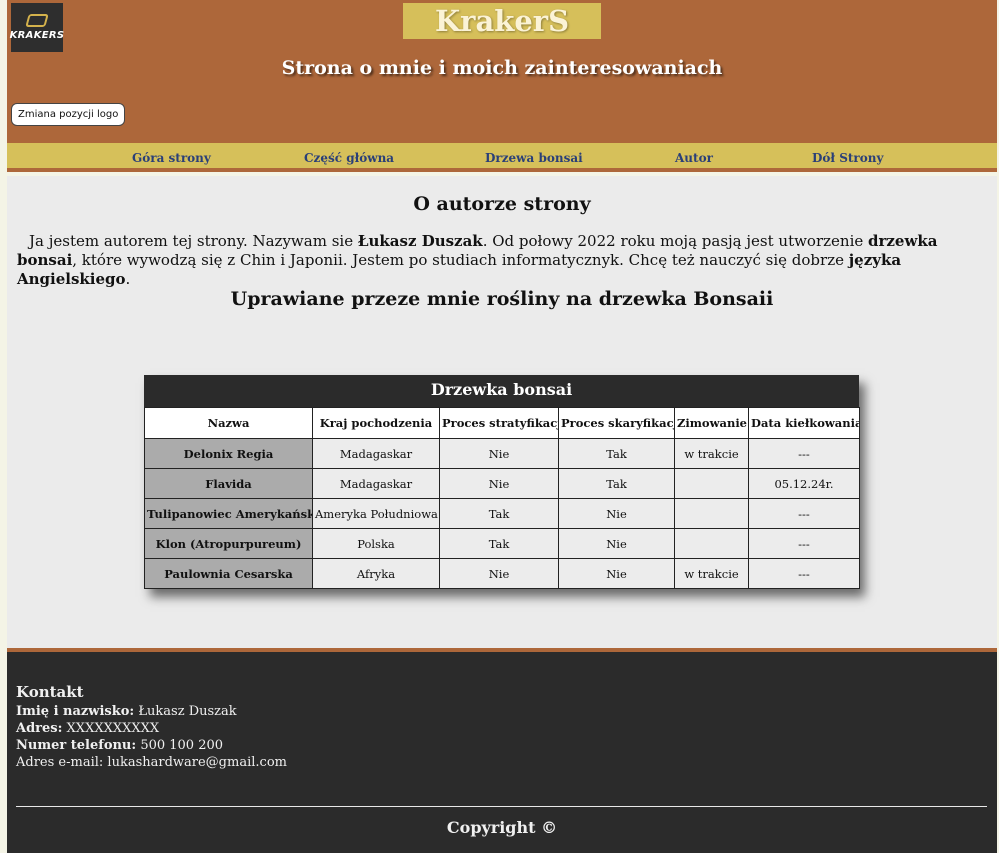 The width and height of the screenshot is (999, 853). Describe the element at coordinates (376, 573) in the screenshot. I see `table-cell: Afryka` at that location.